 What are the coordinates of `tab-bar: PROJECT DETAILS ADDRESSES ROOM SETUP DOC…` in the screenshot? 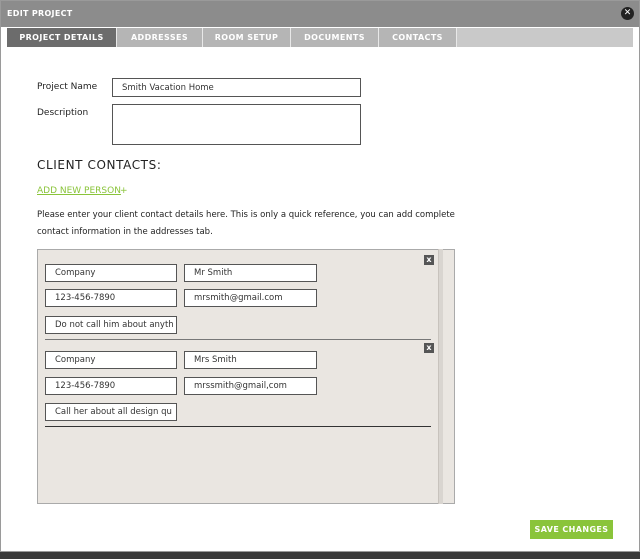 It's located at (320, 37).